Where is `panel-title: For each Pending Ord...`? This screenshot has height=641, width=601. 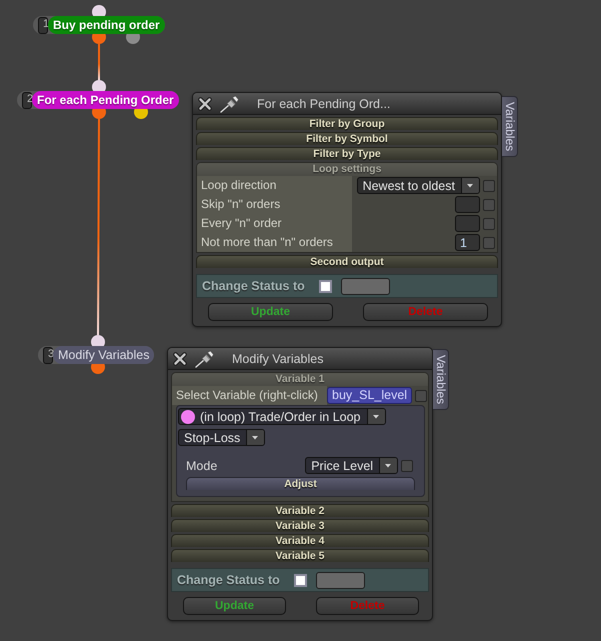 panel-title: For each Pending Ord... is located at coordinates (323, 103).